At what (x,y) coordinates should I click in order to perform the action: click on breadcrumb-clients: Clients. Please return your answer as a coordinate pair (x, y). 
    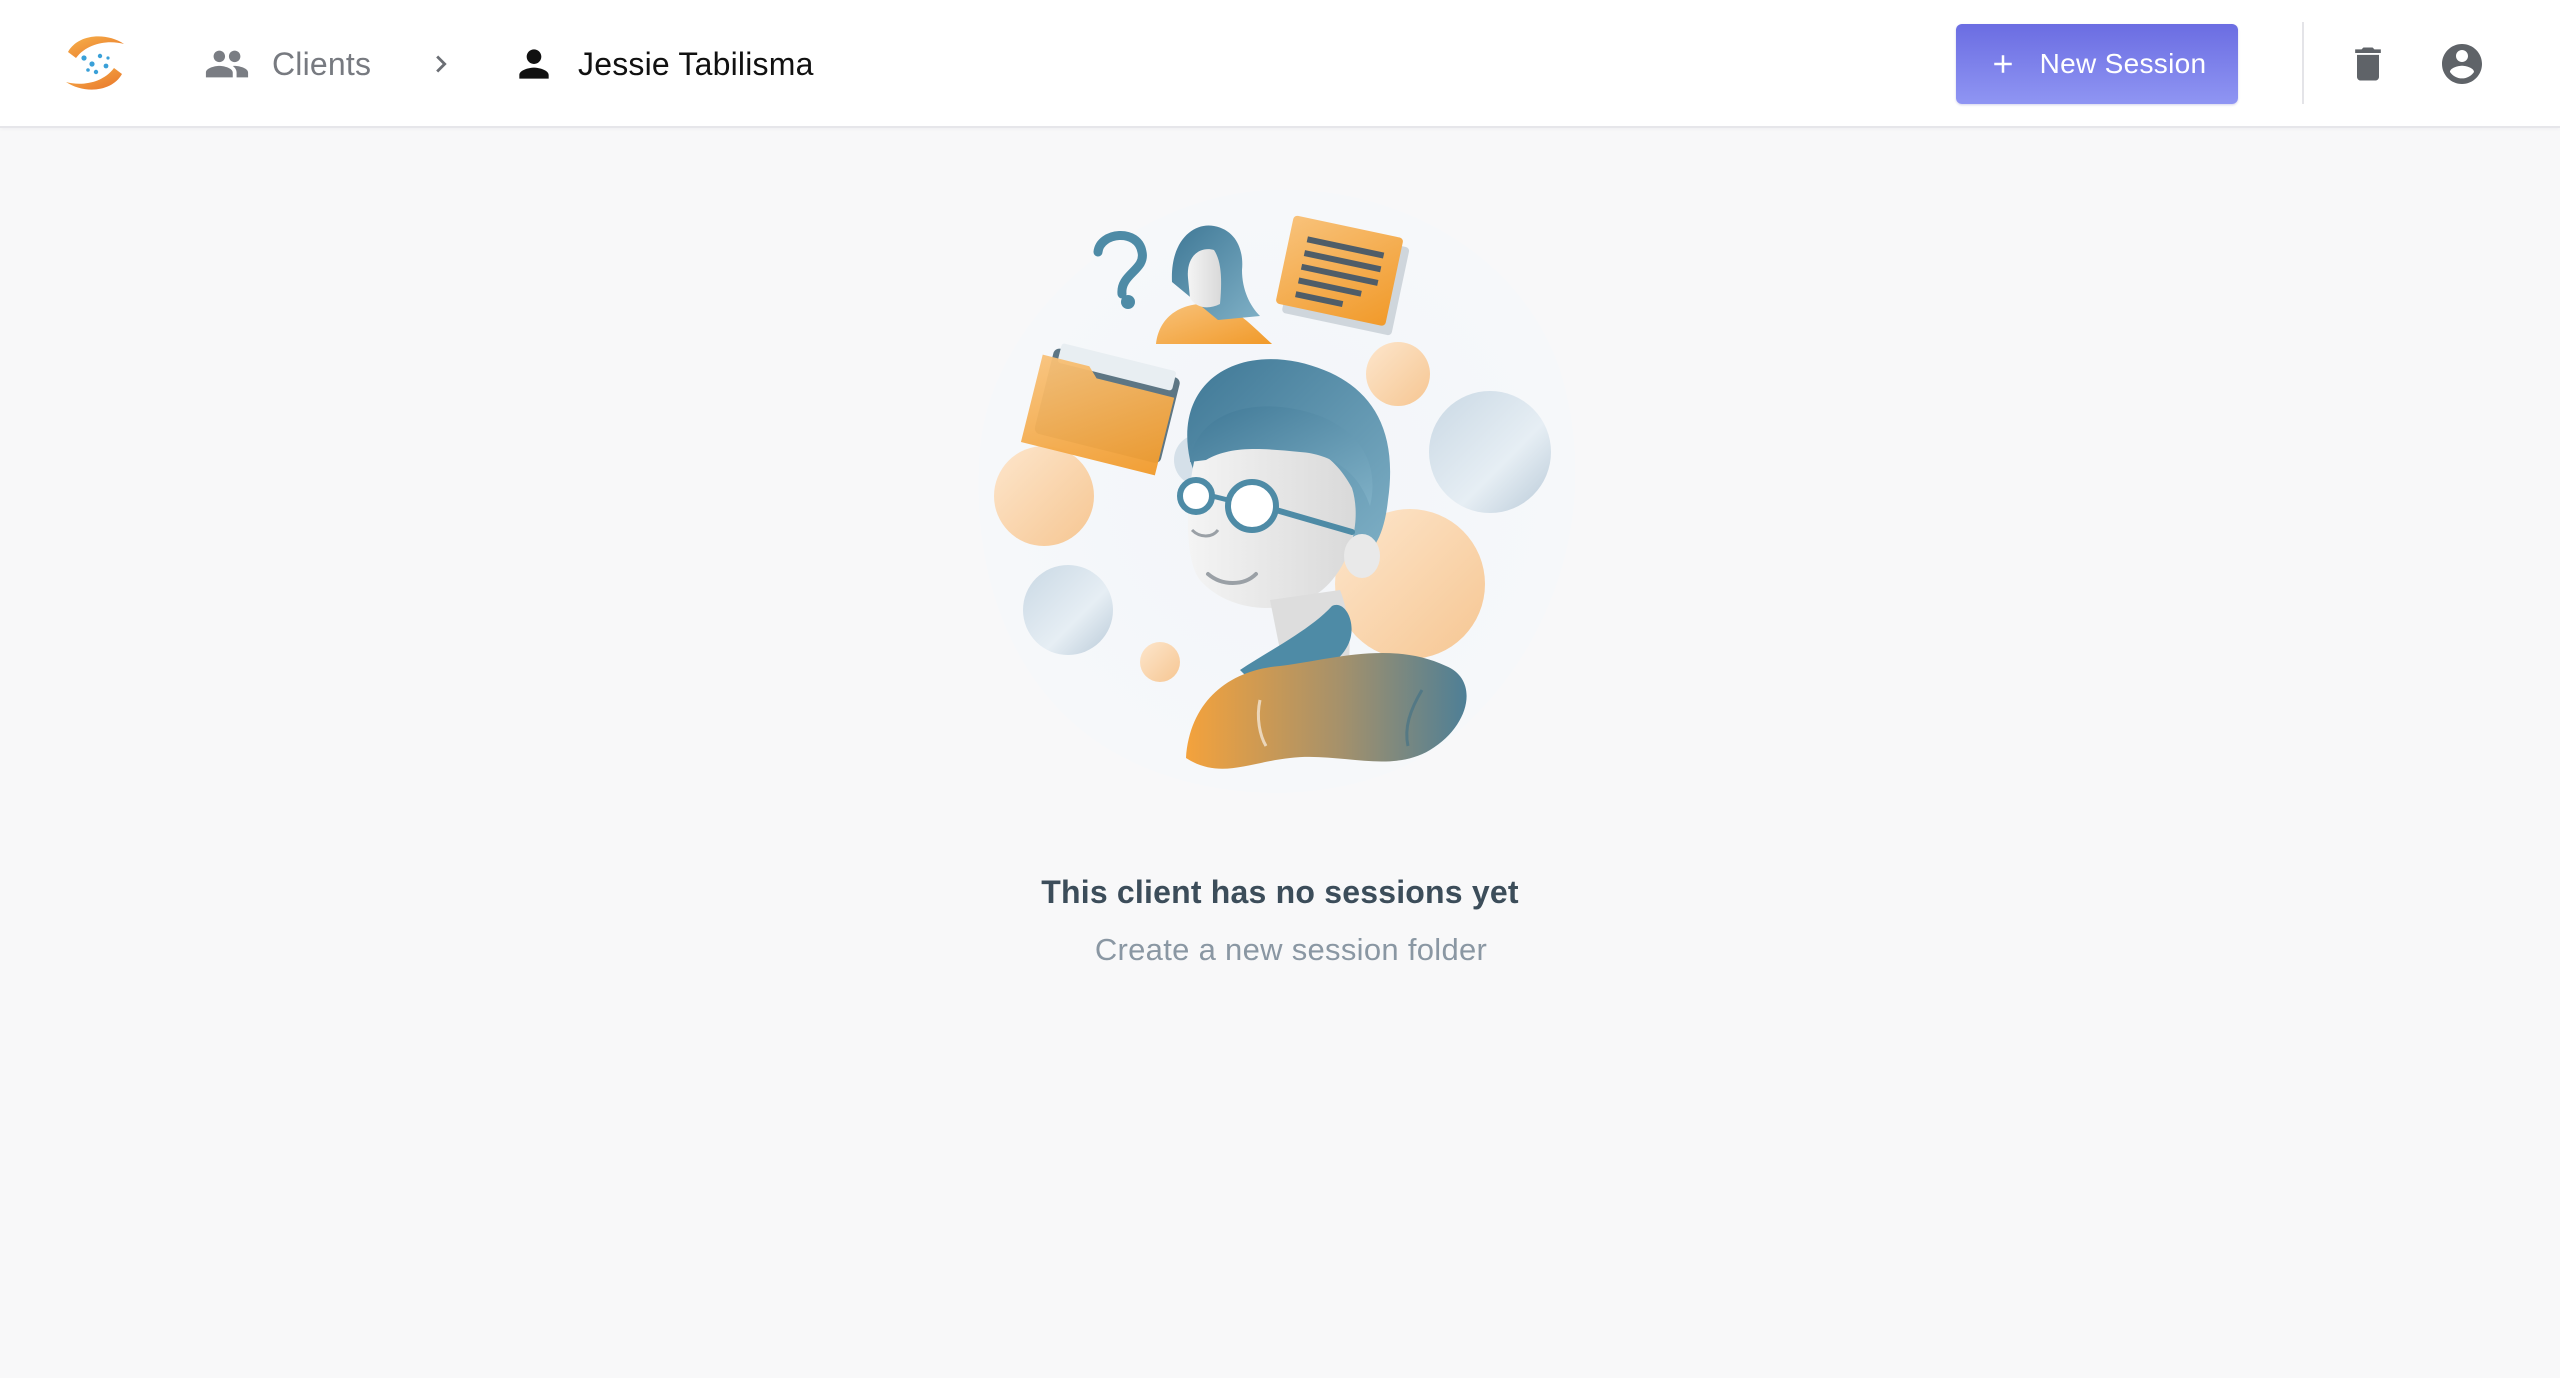
    Looking at the image, I should click on (287, 64).